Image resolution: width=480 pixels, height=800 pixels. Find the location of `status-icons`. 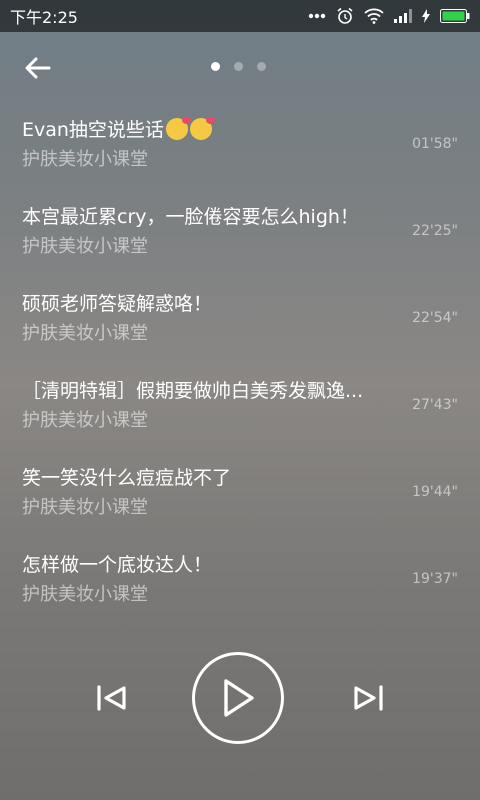

status-icons is located at coordinates (389, 16).